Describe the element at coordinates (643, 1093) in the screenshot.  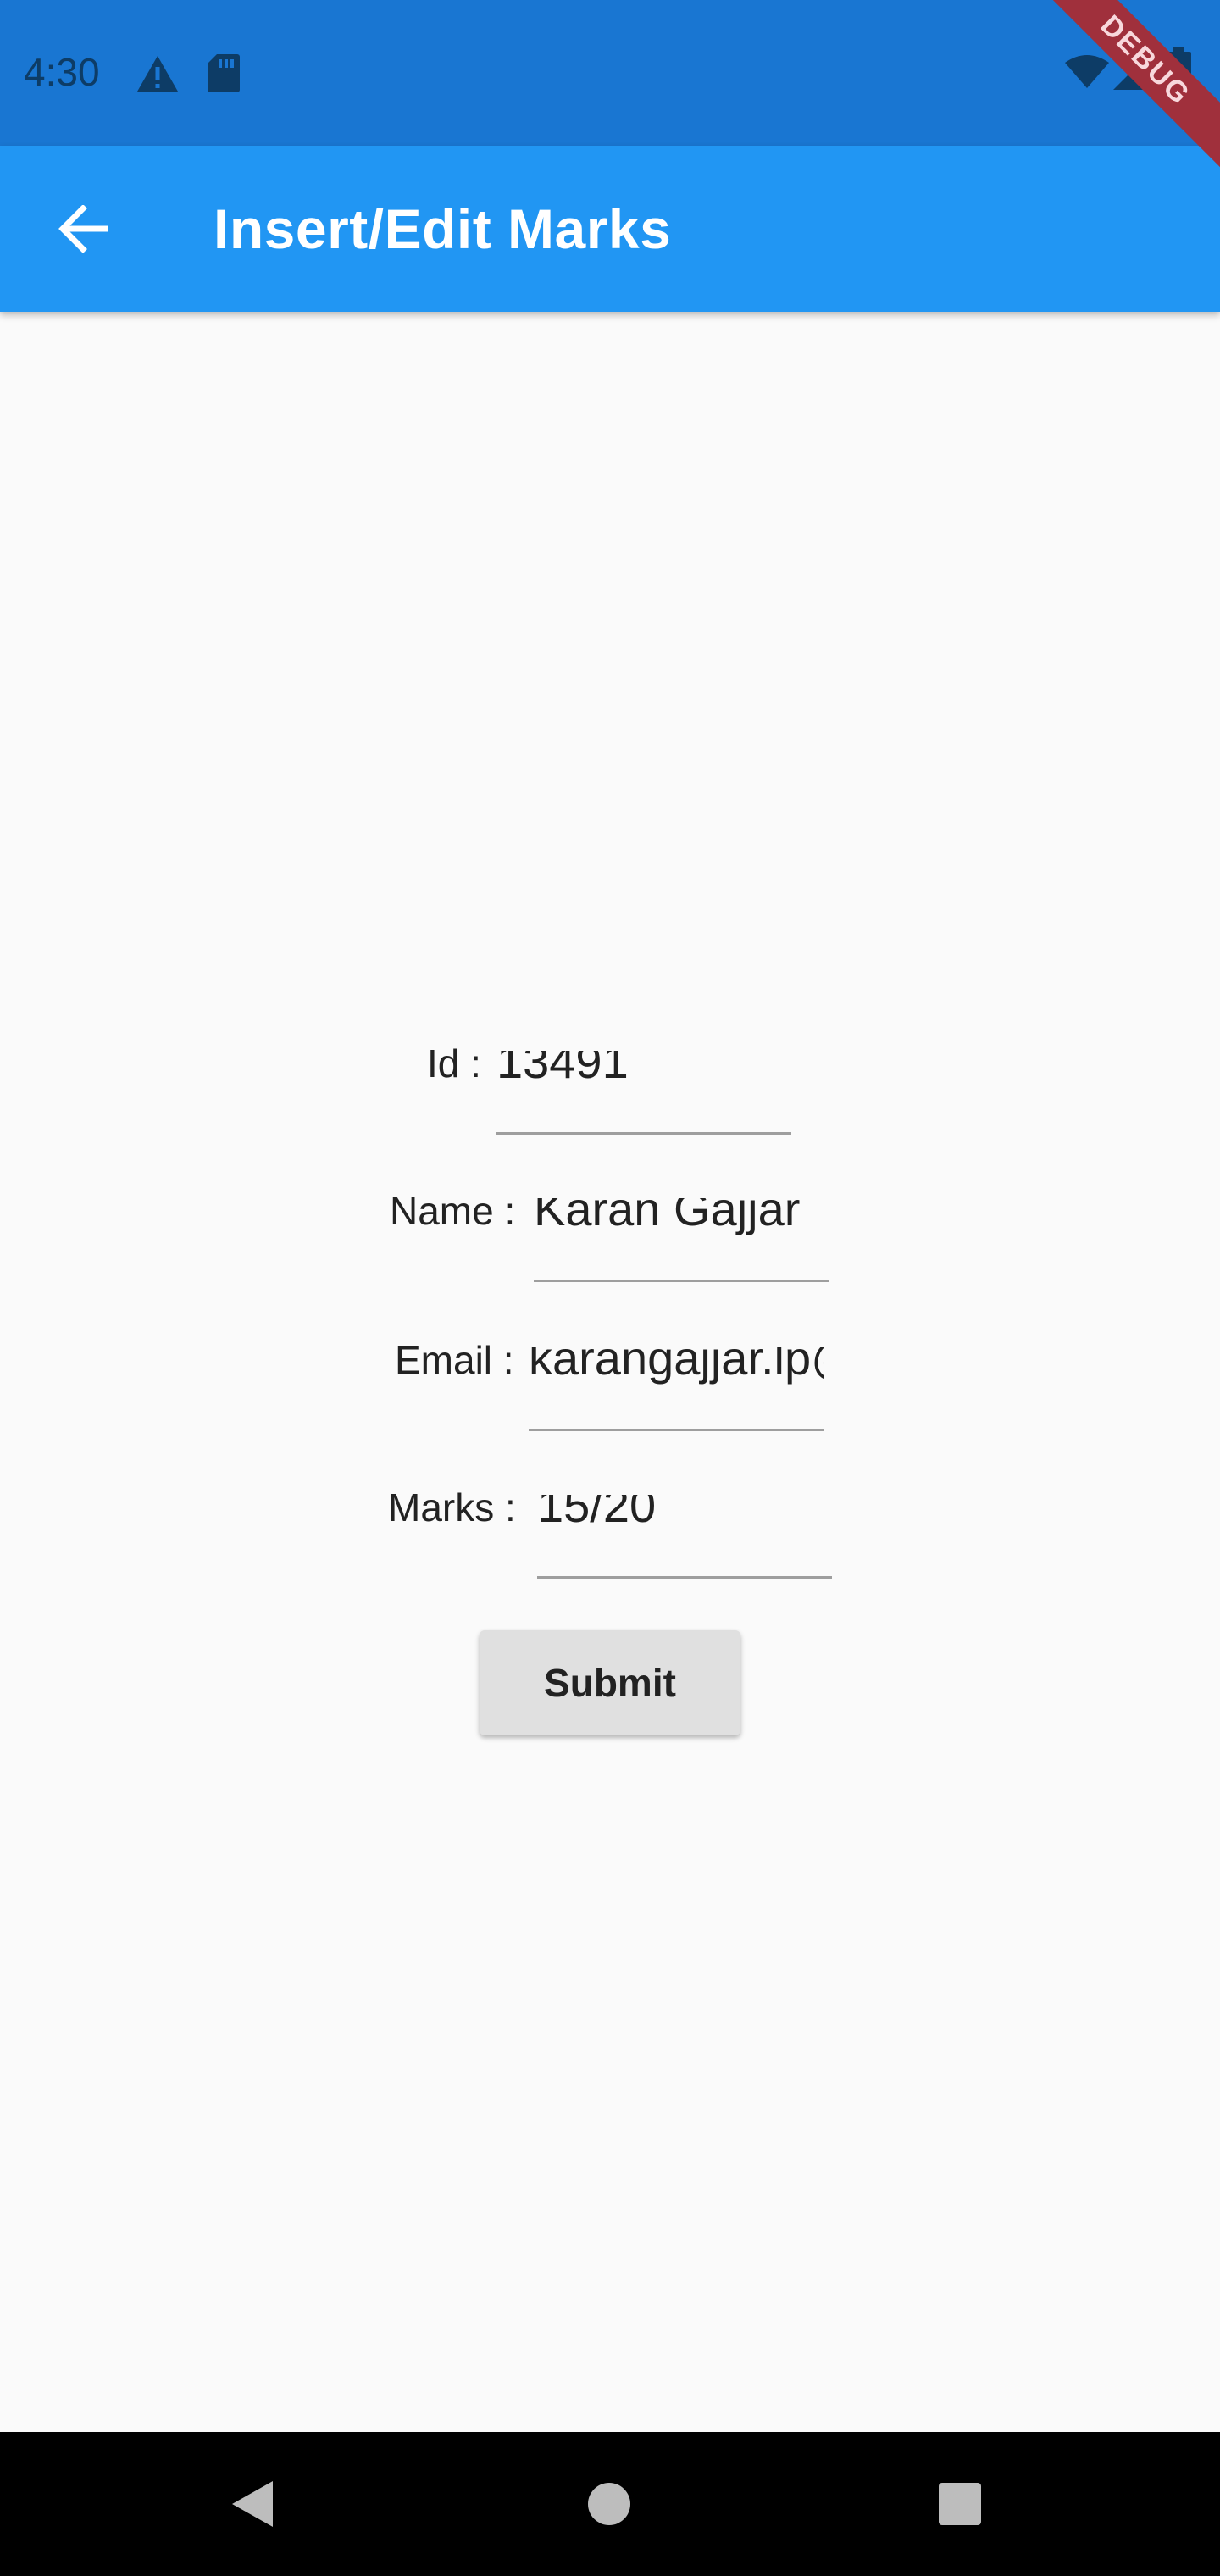
I see `id-field: 13491` at that location.